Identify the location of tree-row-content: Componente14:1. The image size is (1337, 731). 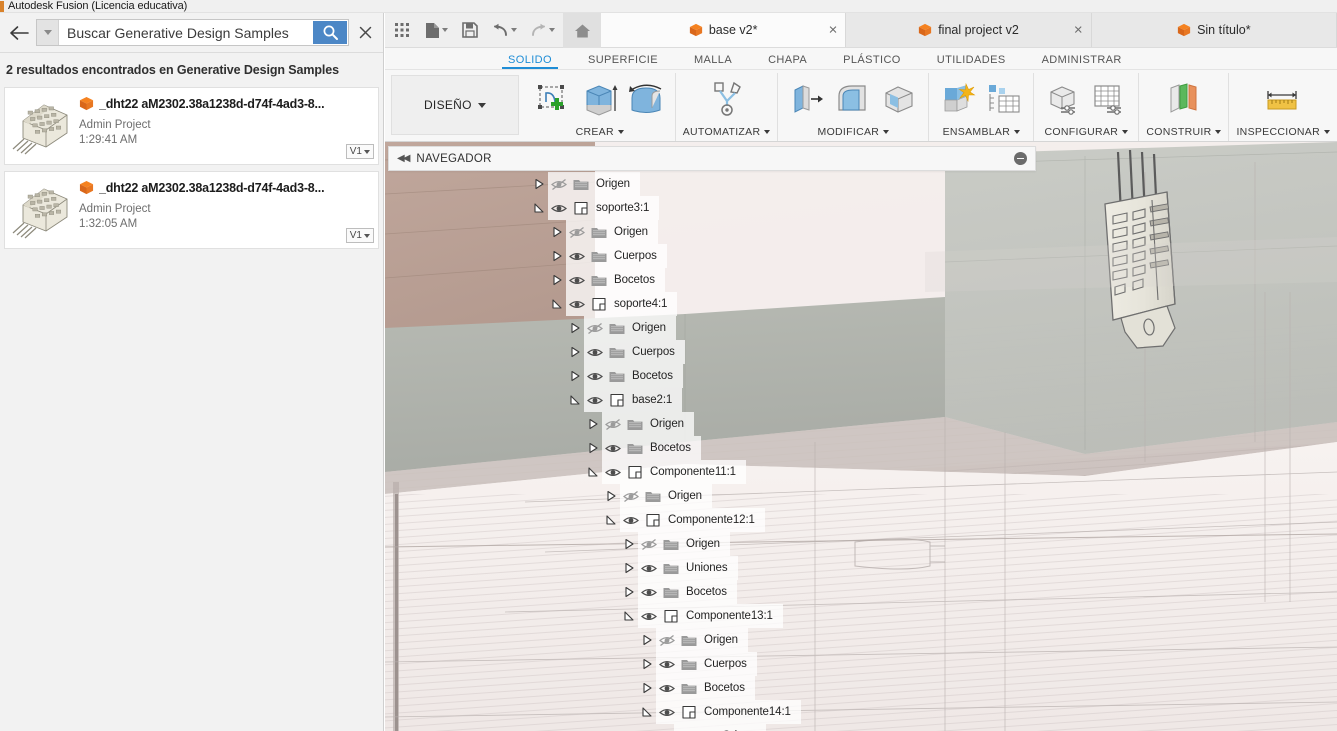
(728, 712).